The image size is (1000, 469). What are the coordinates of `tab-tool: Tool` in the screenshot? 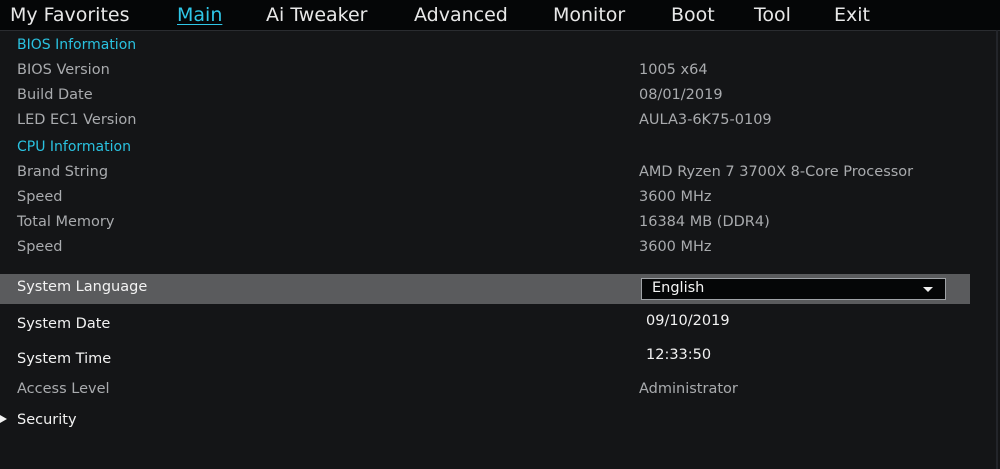 It's located at (772, 15).